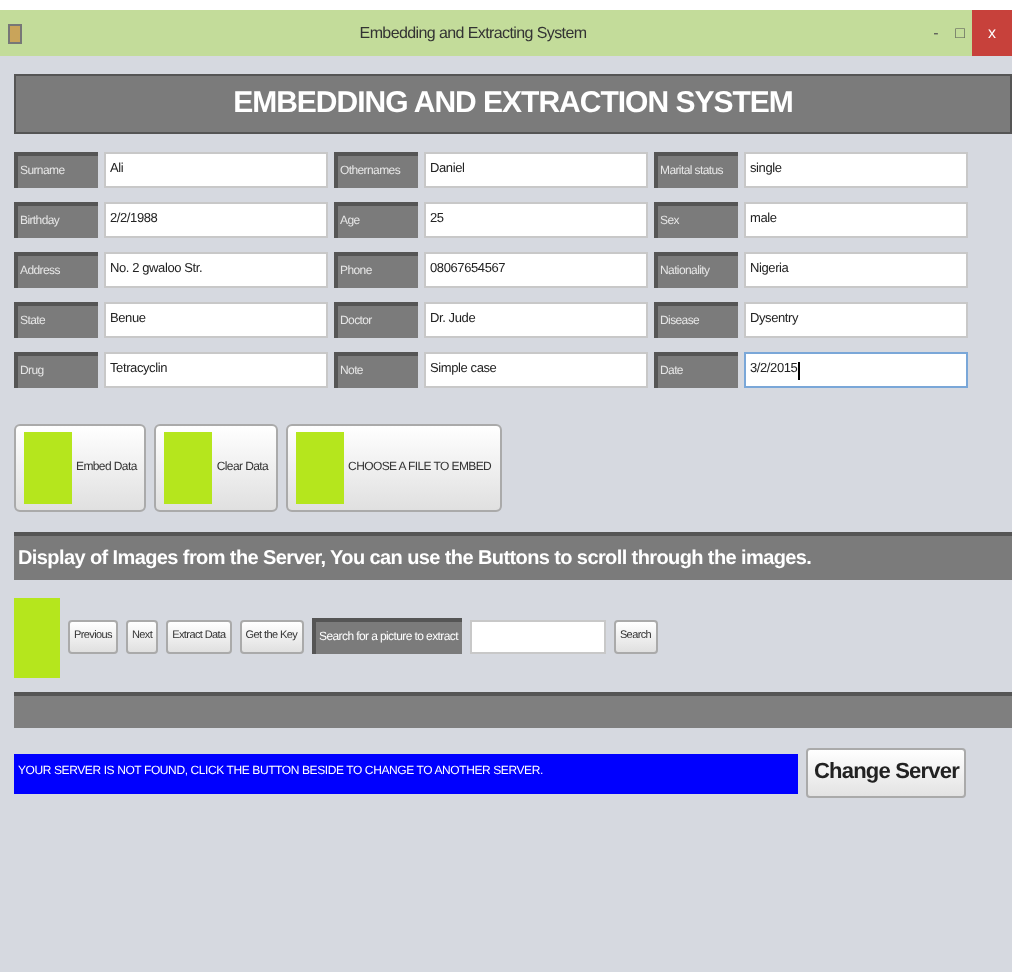 This screenshot has height=972, width=1012. Describe the element at coordinates (473, 33) in the screenshot. I see `window-title: Embedding and Extracting System` at that location.